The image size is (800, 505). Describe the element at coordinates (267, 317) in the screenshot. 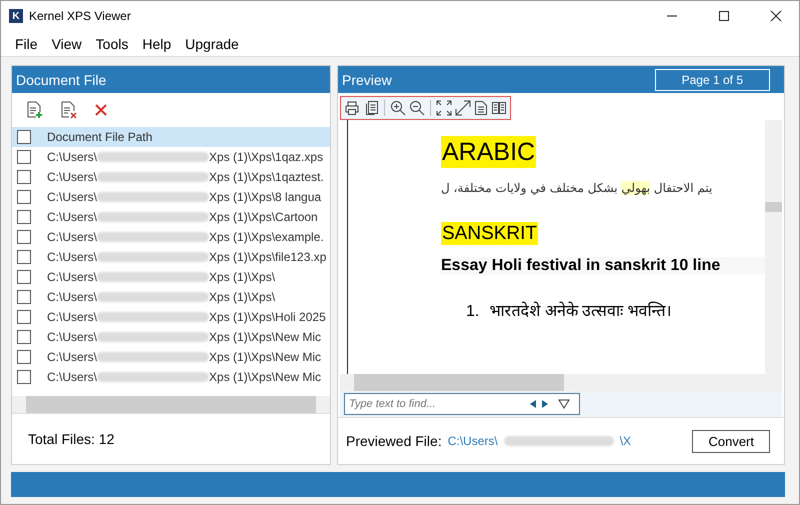

I see `file-path-end: Xps (1)\Xps\Holi 2025` at that location.